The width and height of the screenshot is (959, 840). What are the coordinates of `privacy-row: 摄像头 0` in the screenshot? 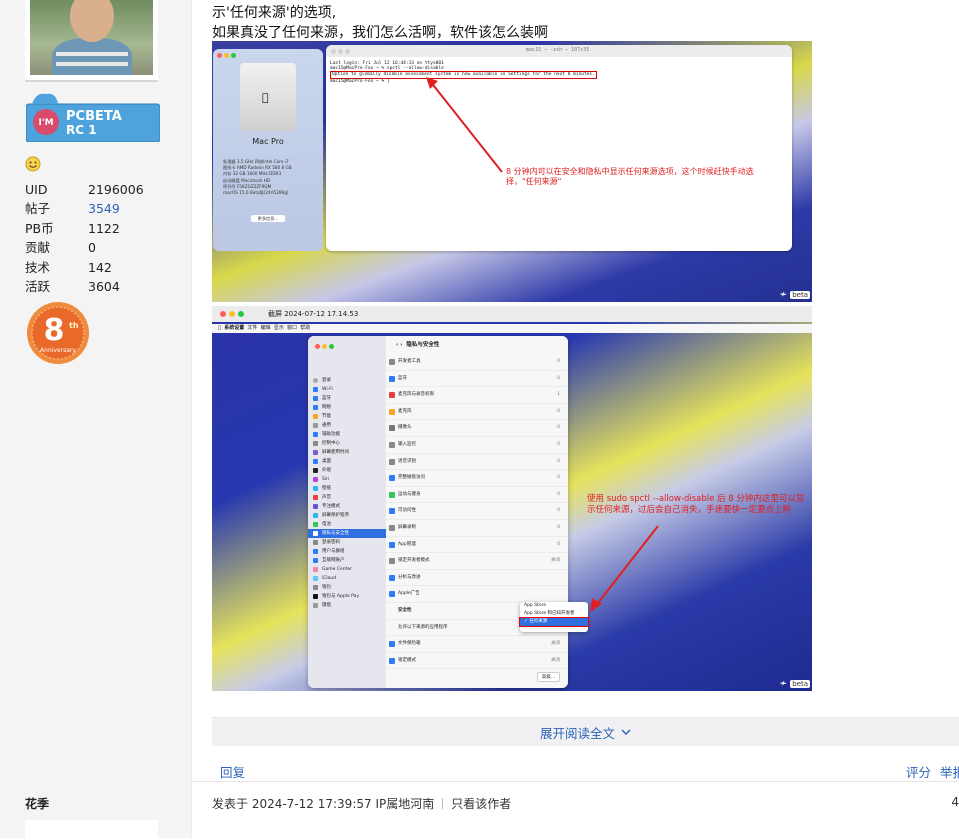 It's located at (477, 428).